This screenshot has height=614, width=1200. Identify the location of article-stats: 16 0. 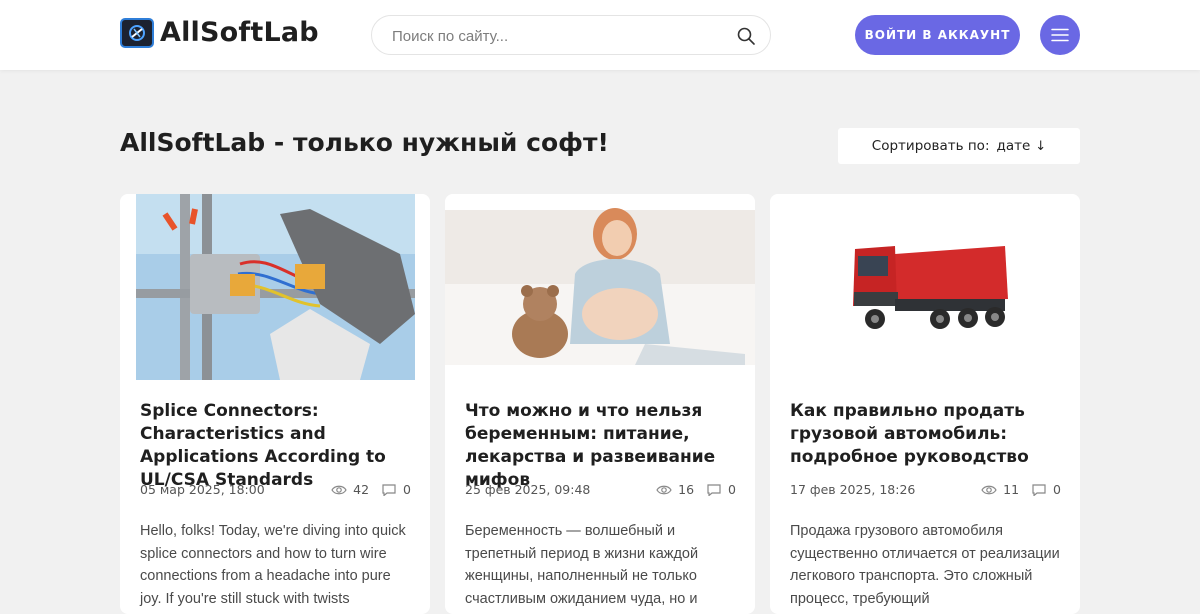
(696, 489).